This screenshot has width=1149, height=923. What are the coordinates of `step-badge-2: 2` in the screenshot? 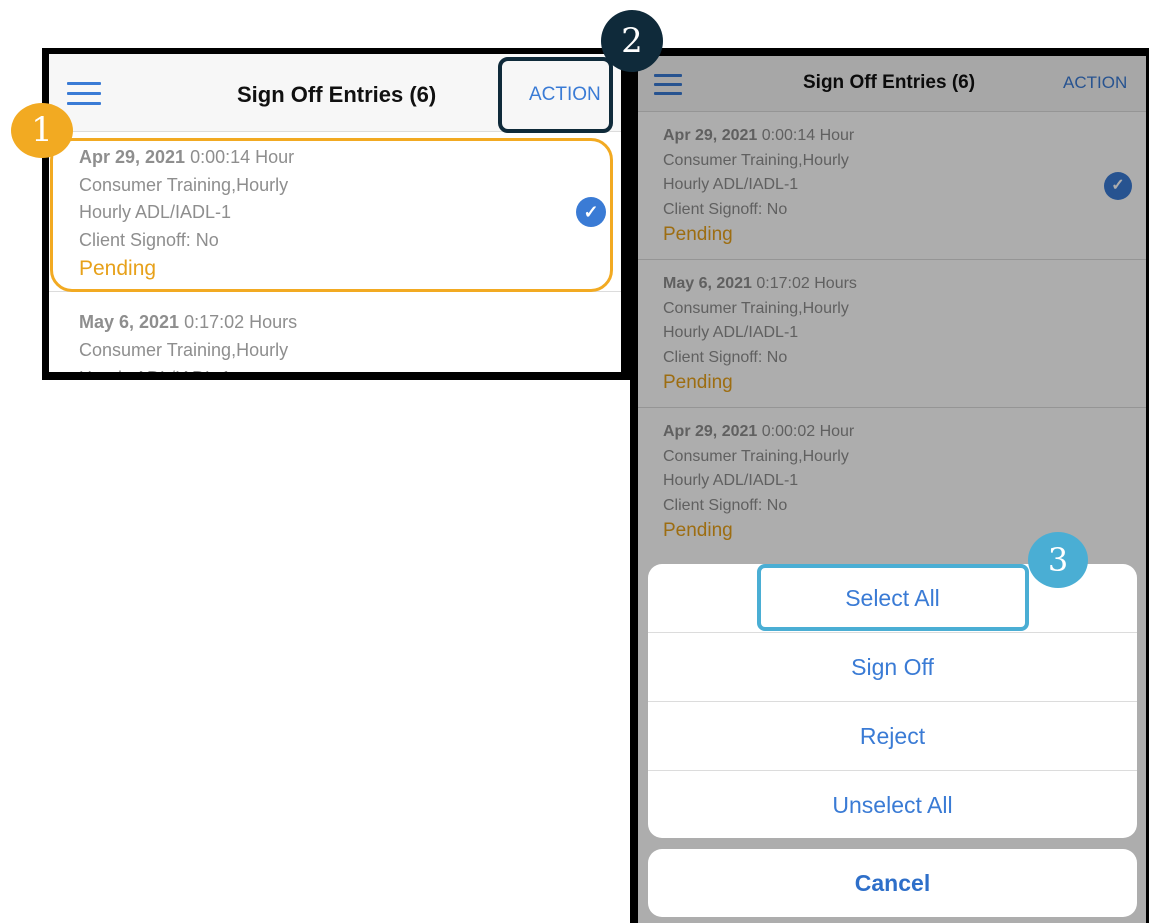 It's located at (632, 41).